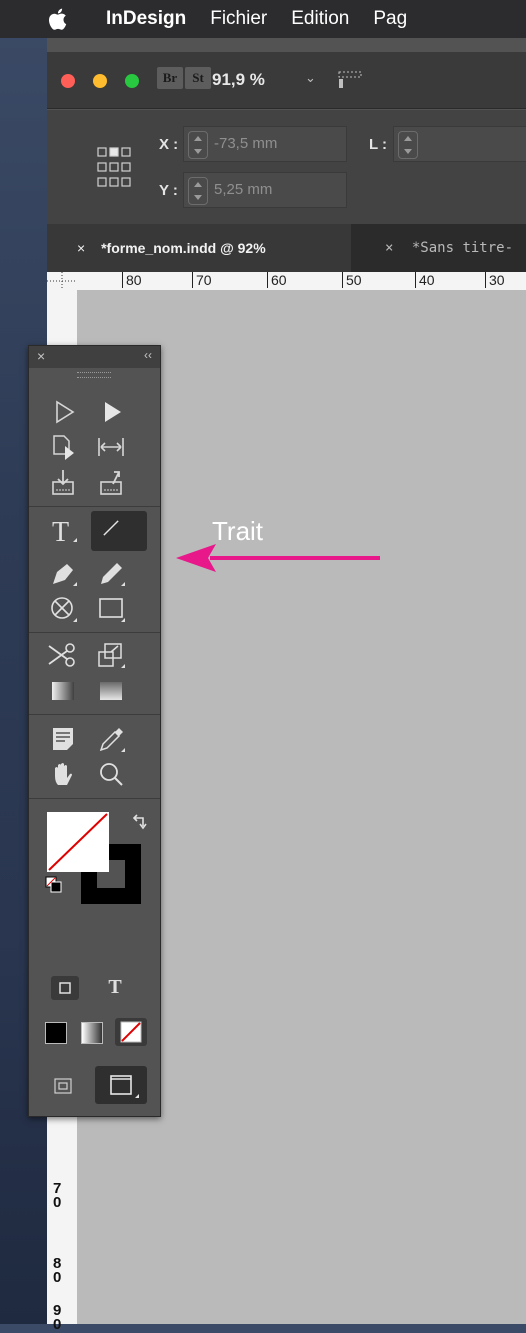  I want to click on ruler-label: 60, so click(277, 280).